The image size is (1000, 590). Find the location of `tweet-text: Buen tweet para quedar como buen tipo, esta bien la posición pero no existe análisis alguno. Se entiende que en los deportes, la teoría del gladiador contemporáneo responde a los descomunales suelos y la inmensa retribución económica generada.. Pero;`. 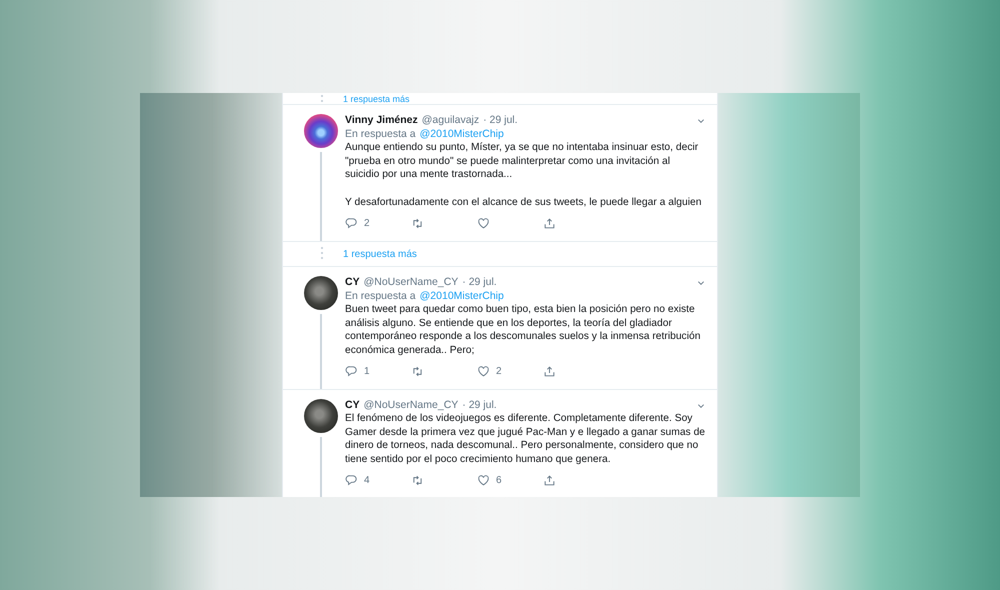

tweet-text: Buen tweet para quedar como buen tipo, esta bien la posición pero no existe análisis alguno. Se entiende que en los deportes, la teoría del gladiador contemporáneo responde a los descomunales suelos y la inmensa retribución económica generada.. Pero; is located at coordinates (523, 330).